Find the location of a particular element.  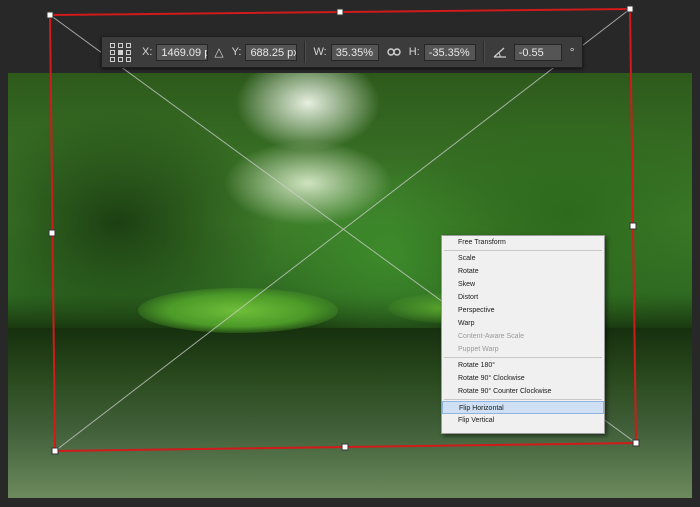

menu-item-puppet-warp: Puppet Warp is located at coordinates (478, 349).